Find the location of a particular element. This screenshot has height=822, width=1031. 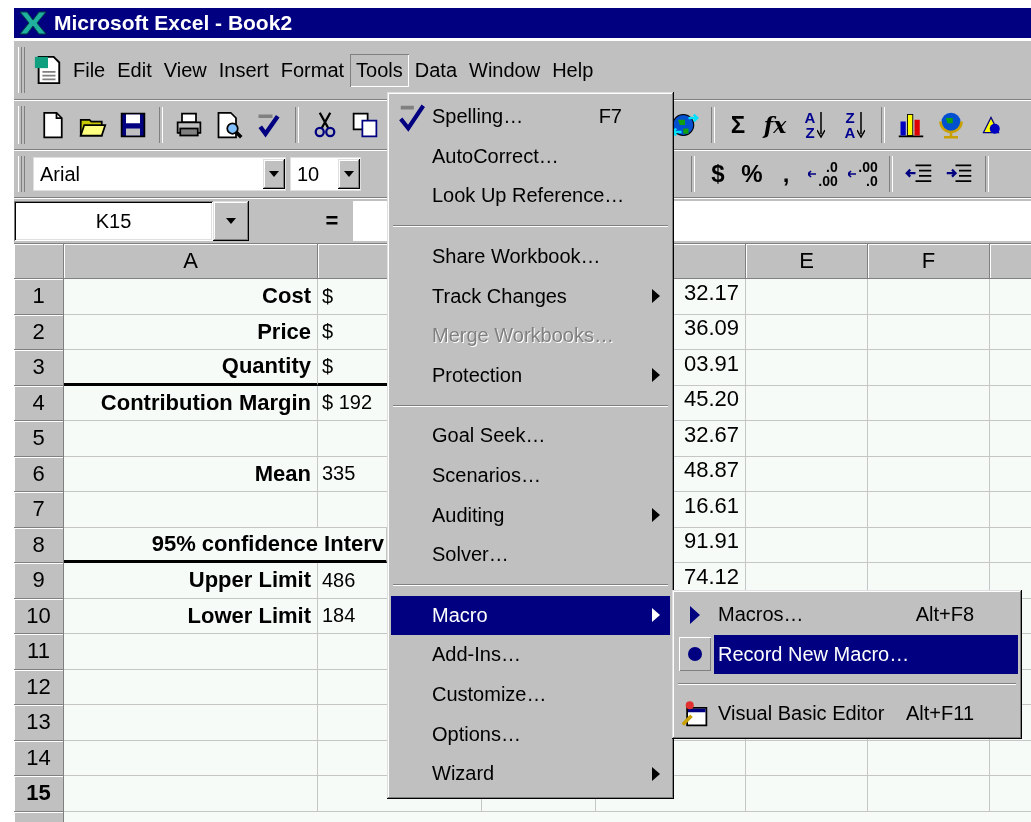

menu-item: Edit is located at coordinates (134, 70).